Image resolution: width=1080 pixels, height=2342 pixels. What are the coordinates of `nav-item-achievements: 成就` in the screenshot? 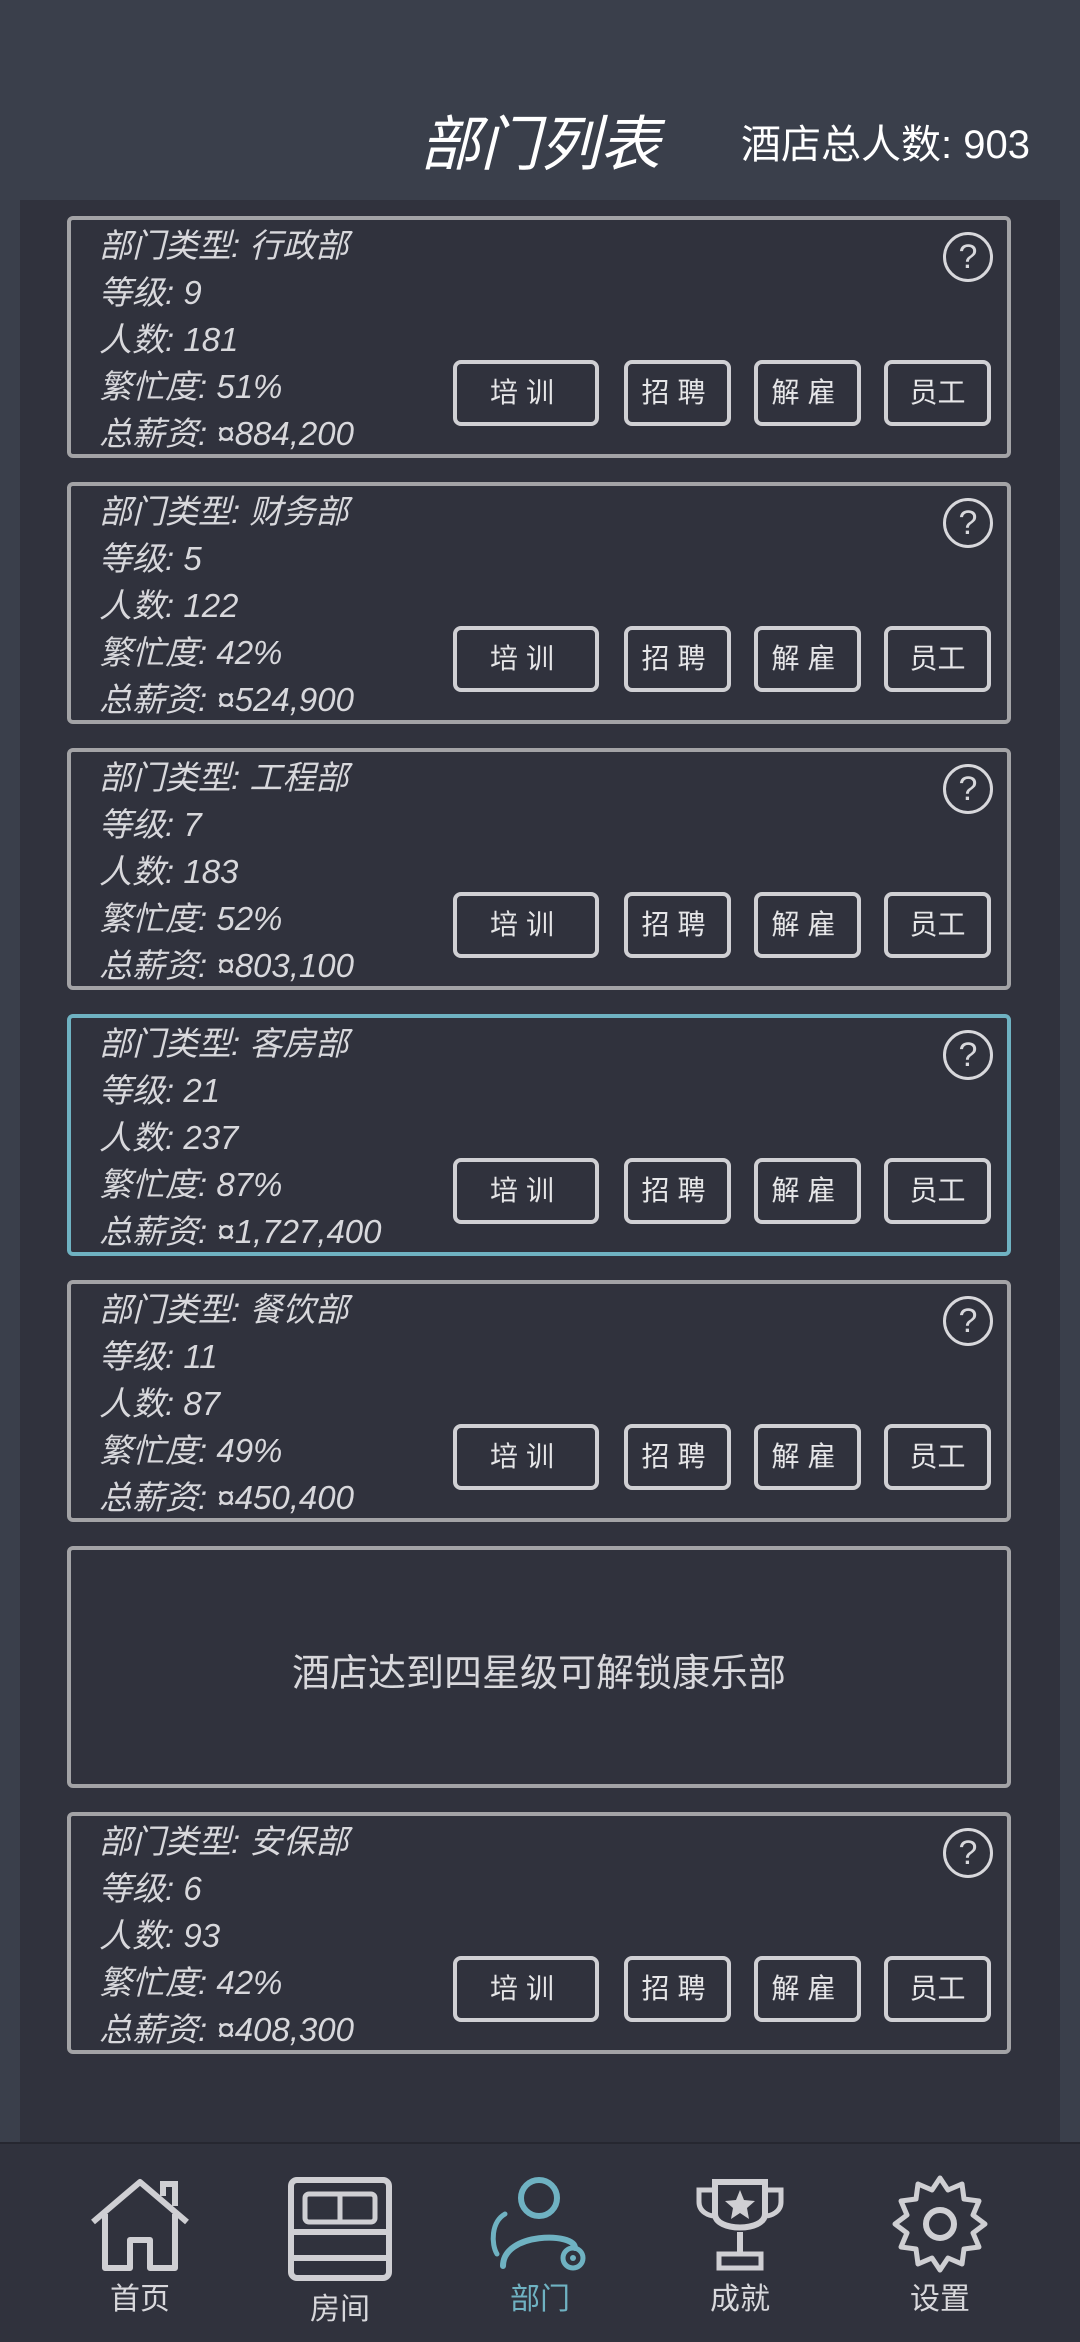 It's located at (740, 2254).